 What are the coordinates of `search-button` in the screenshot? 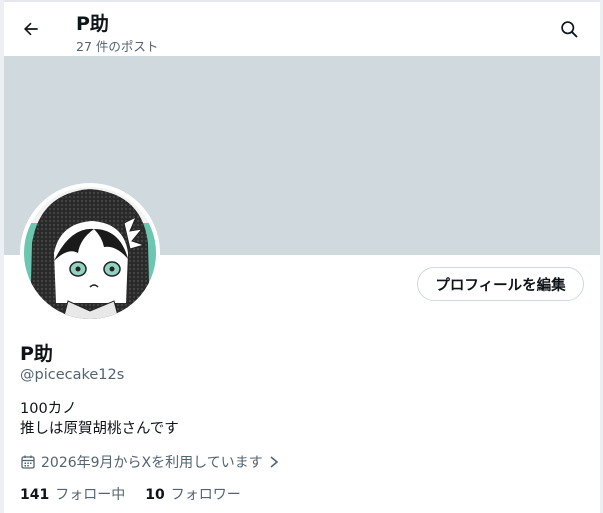 It's located at (569, 29).